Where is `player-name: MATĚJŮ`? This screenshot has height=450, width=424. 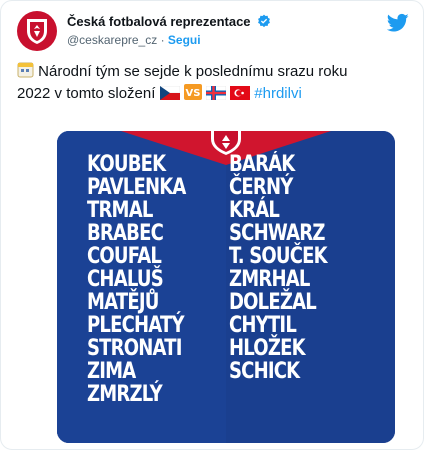 player-name: MATĚJŮ is located at coordinates (123, 302).